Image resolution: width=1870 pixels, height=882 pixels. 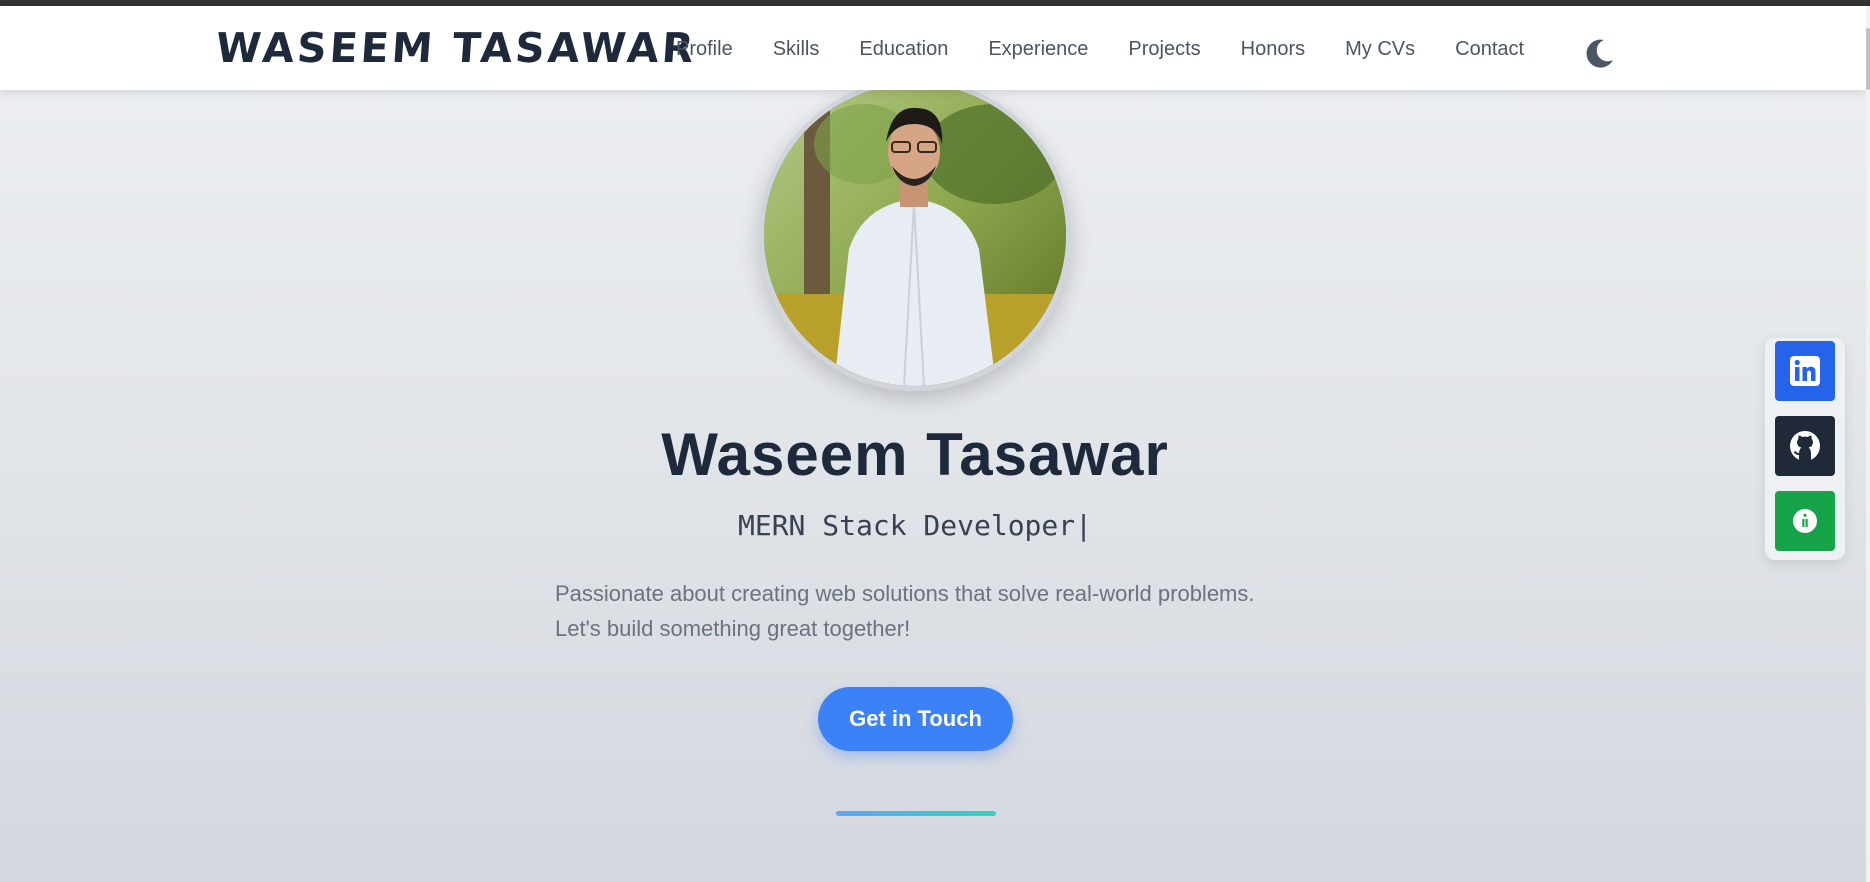 I want to click on nav-link-experience: Experience, so click(x=1038, y=49).